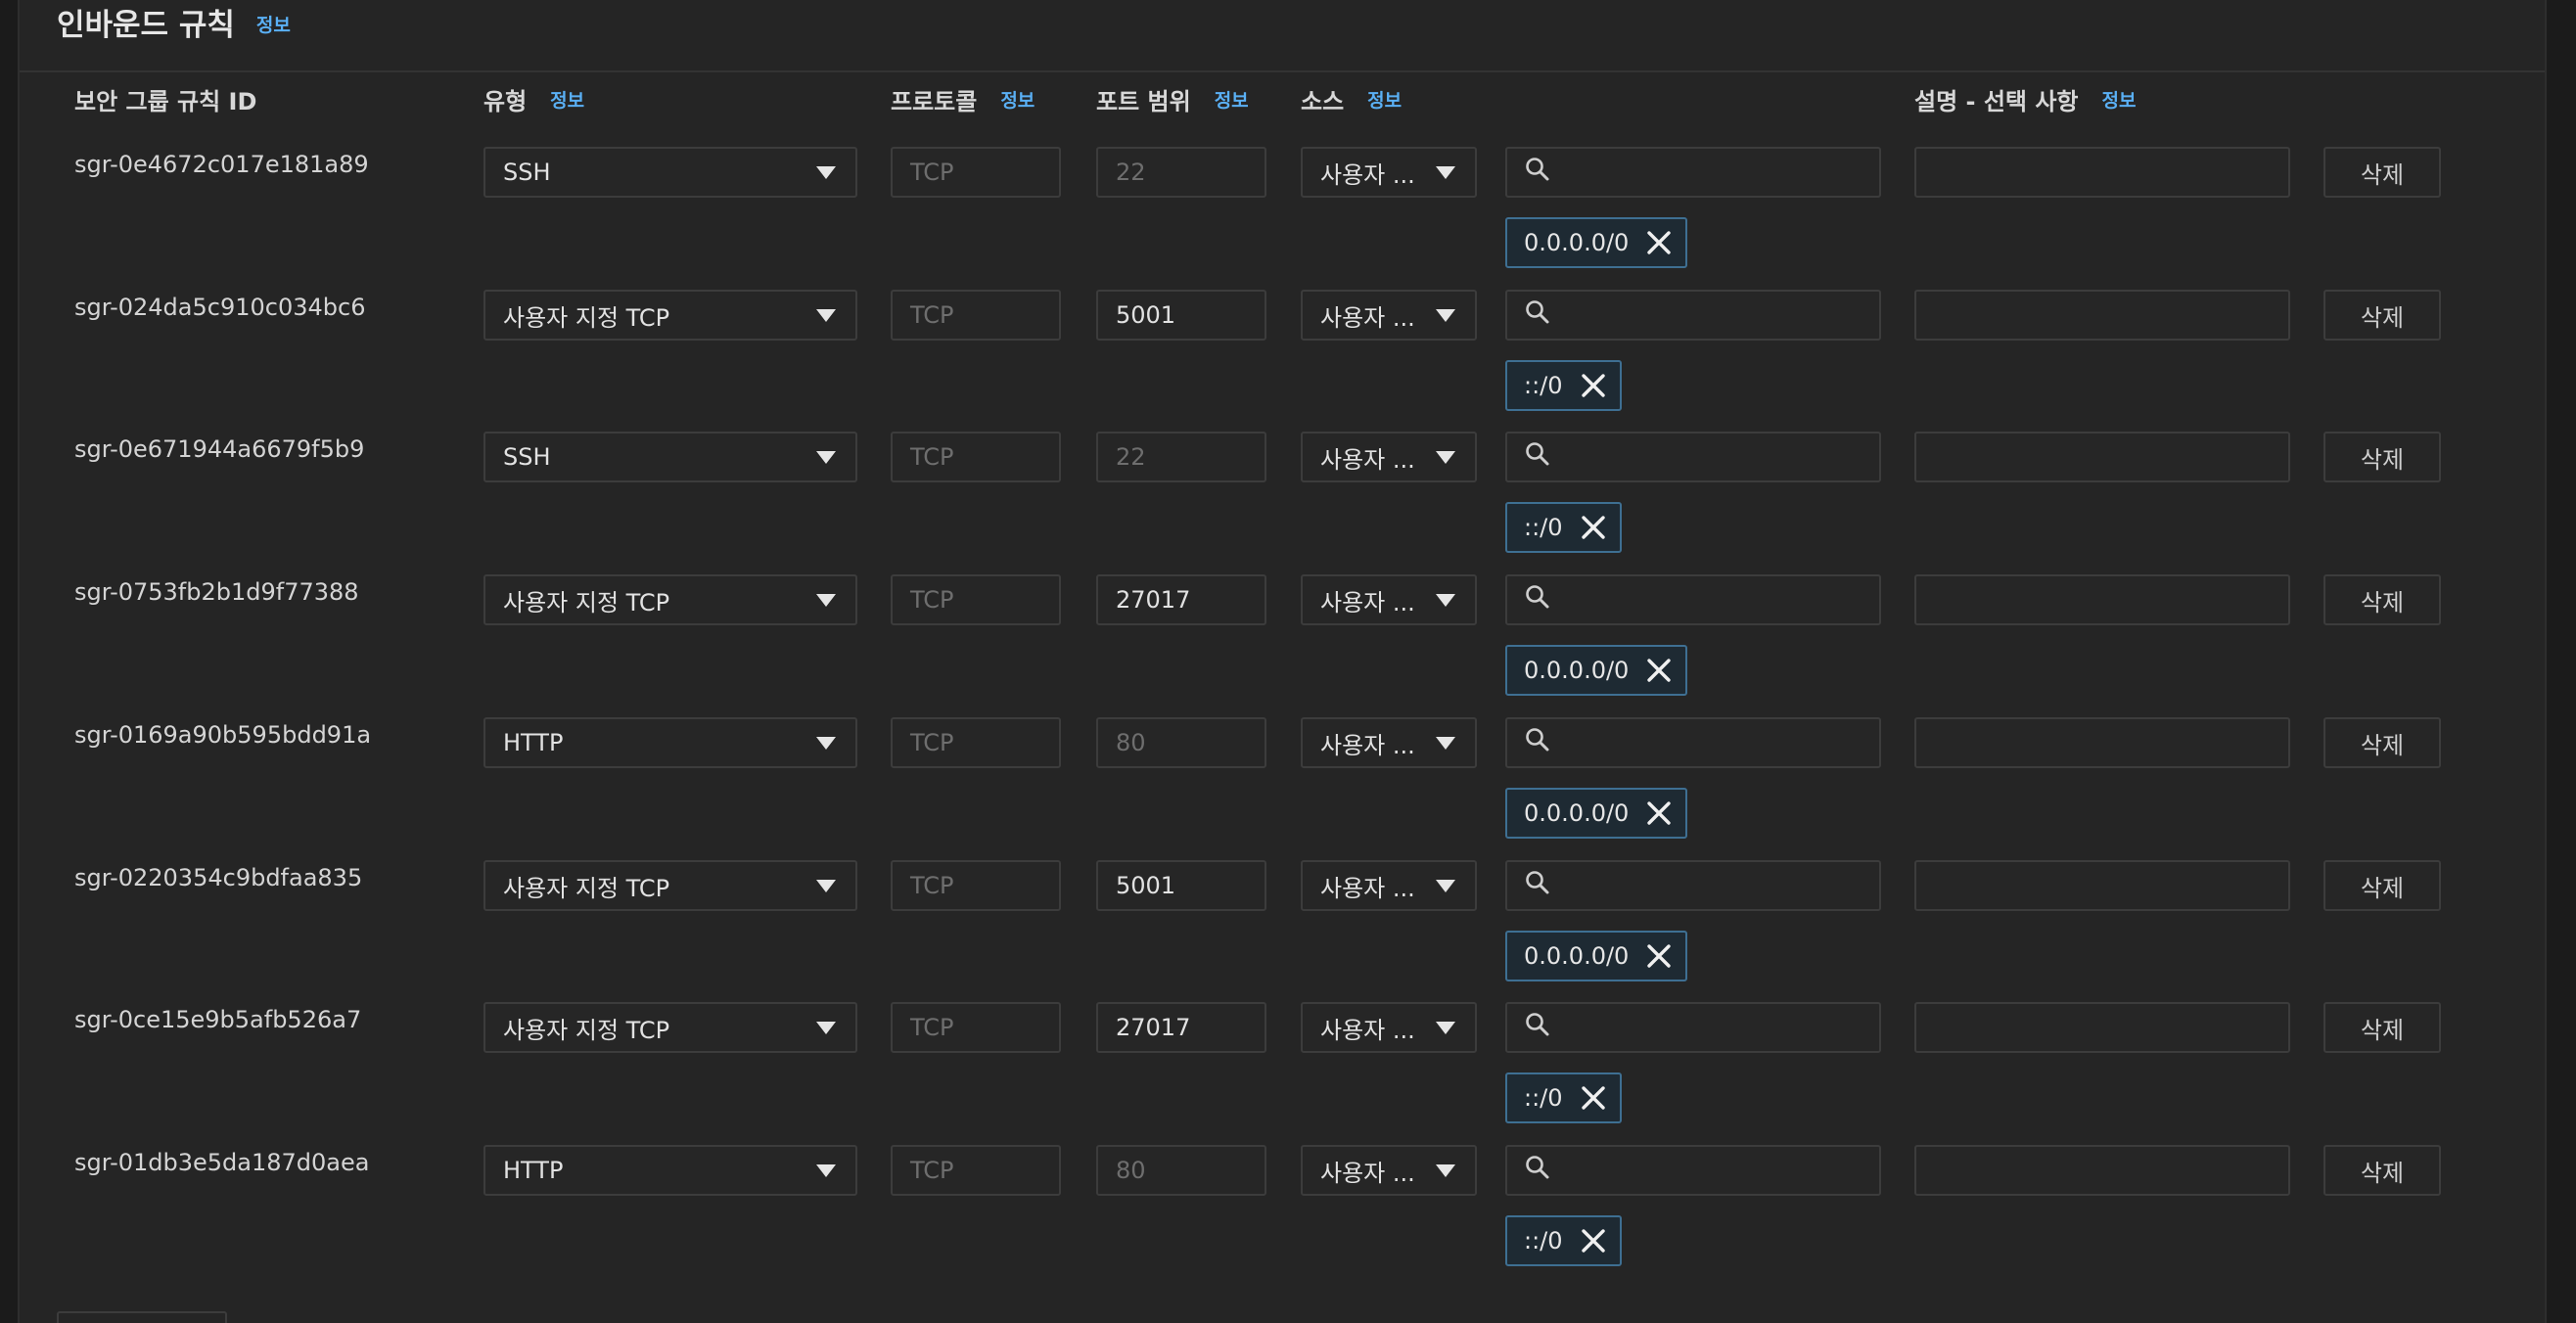 Image resolution: width=2576 pixels, height=1323 pixels. Describe the element at coordinates (217, 592) in the screenshot. I see `rule-id: sgr-0753fb2b1d9f77388` at that location.